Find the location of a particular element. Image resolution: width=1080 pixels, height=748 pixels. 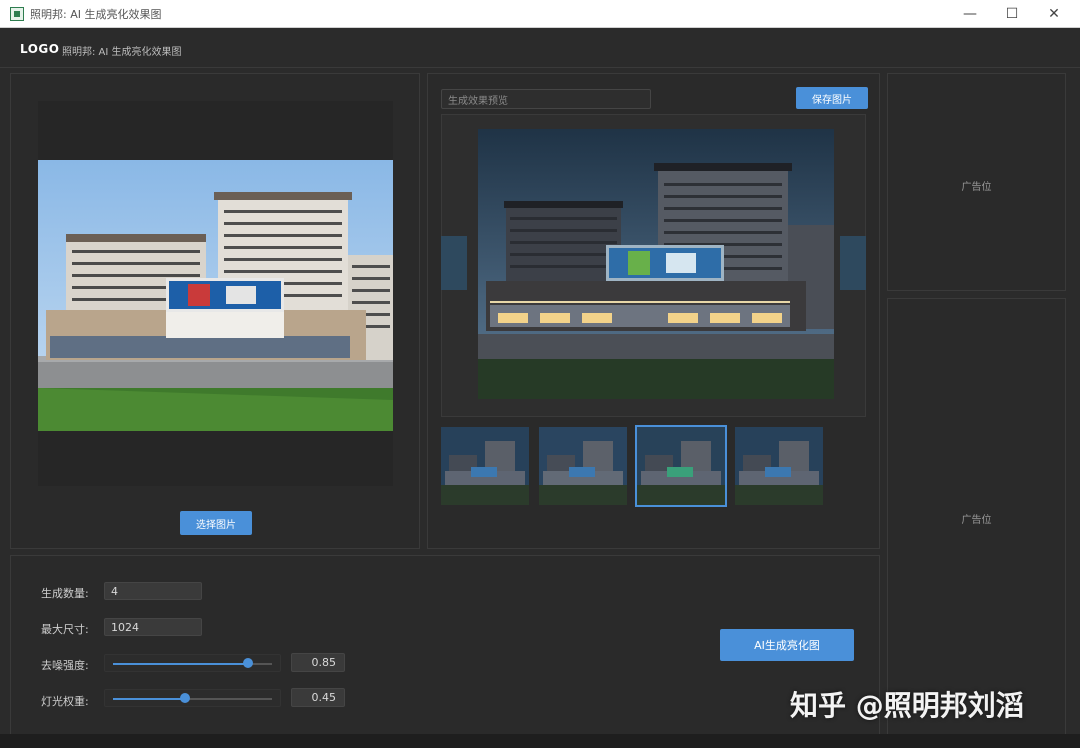

app-icon is located at coordinates (17, 14).